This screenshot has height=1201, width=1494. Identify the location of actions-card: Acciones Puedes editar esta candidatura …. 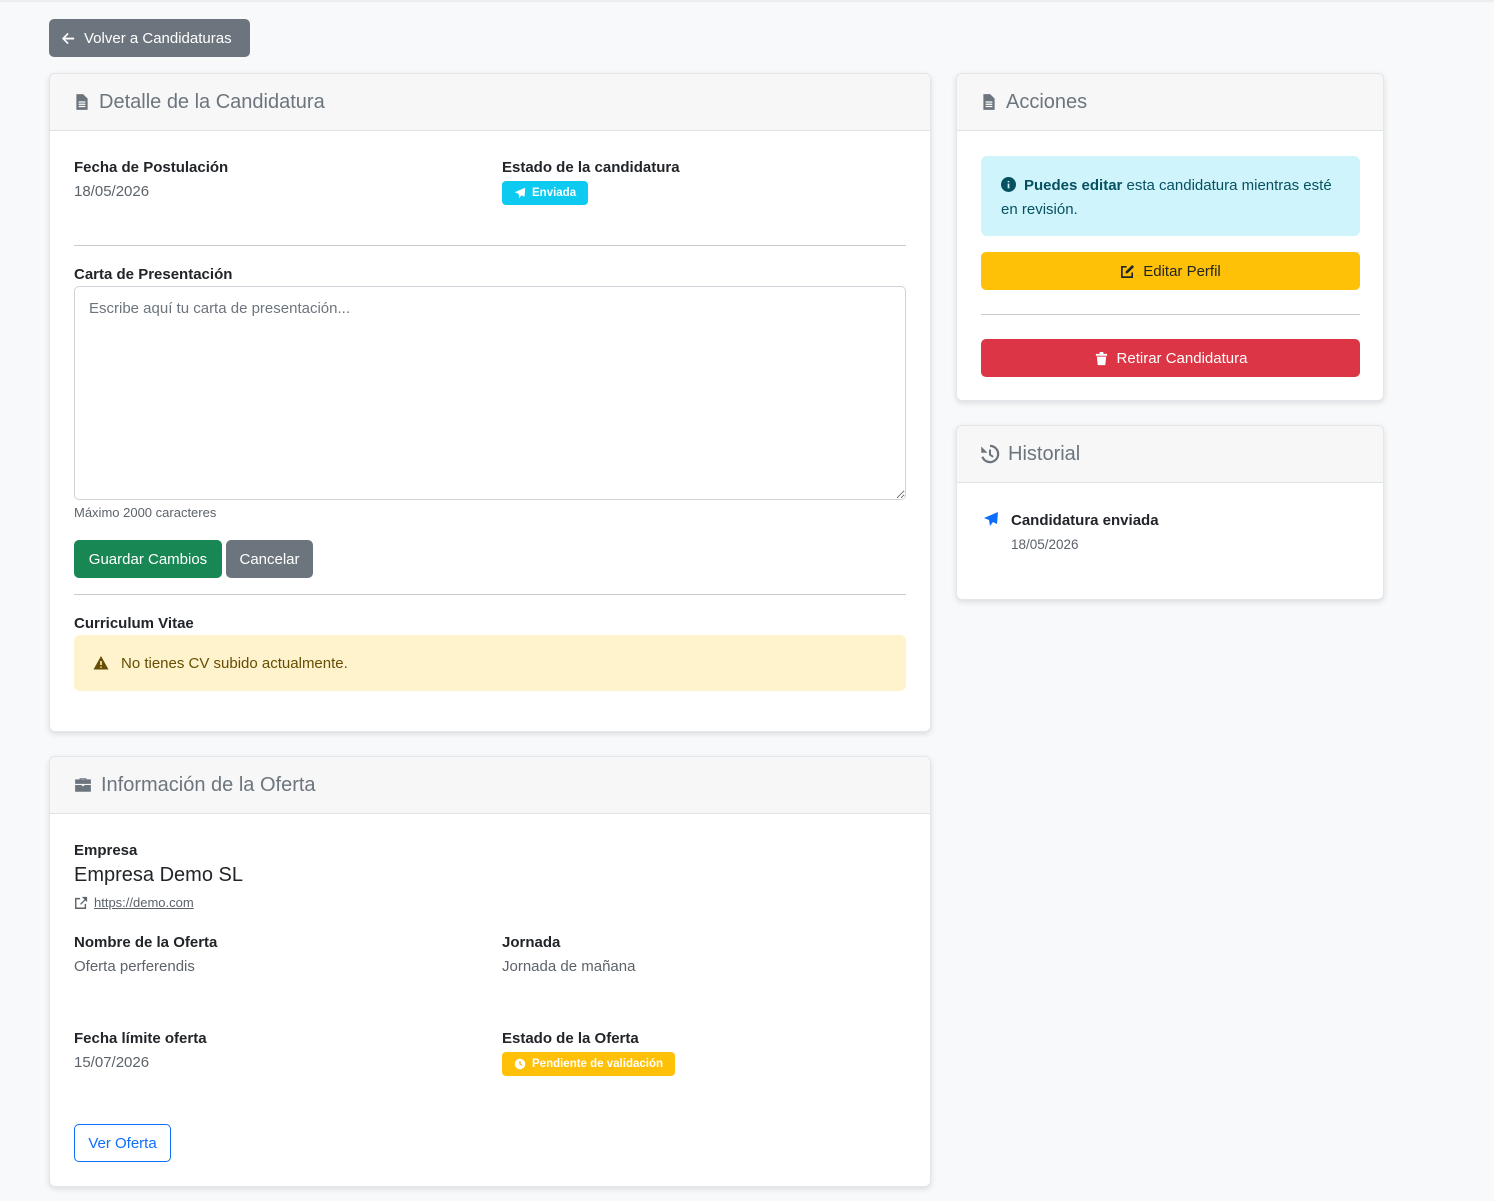
(1170, 237).